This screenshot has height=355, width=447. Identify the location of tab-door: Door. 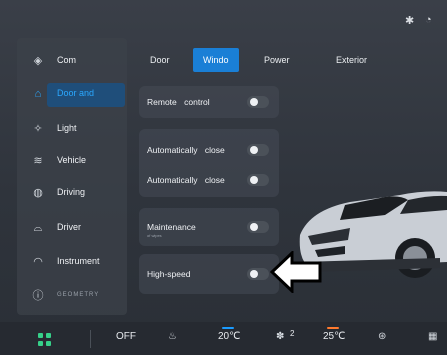
(160, 60).